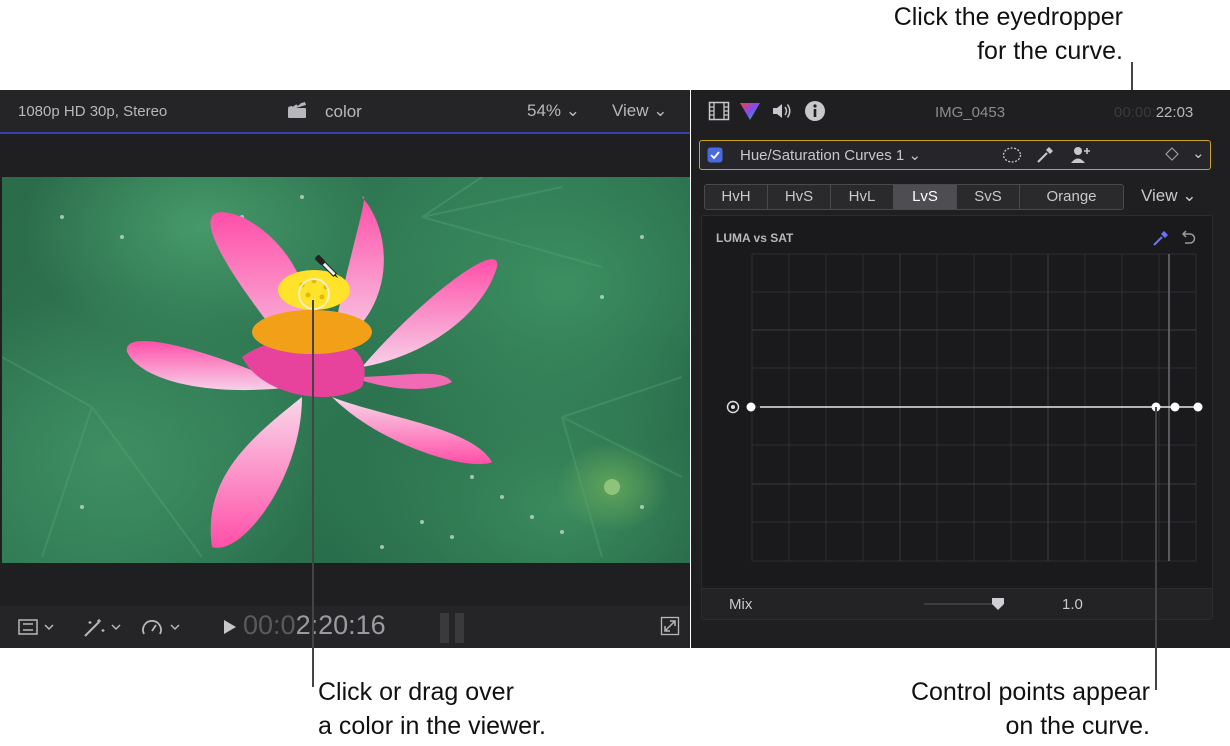 The width and height of the screenshot is (1230, 746). Describe the element at coordinates (715, 157) in the screenshot. I see `effect-enable-checkbox` at that location.